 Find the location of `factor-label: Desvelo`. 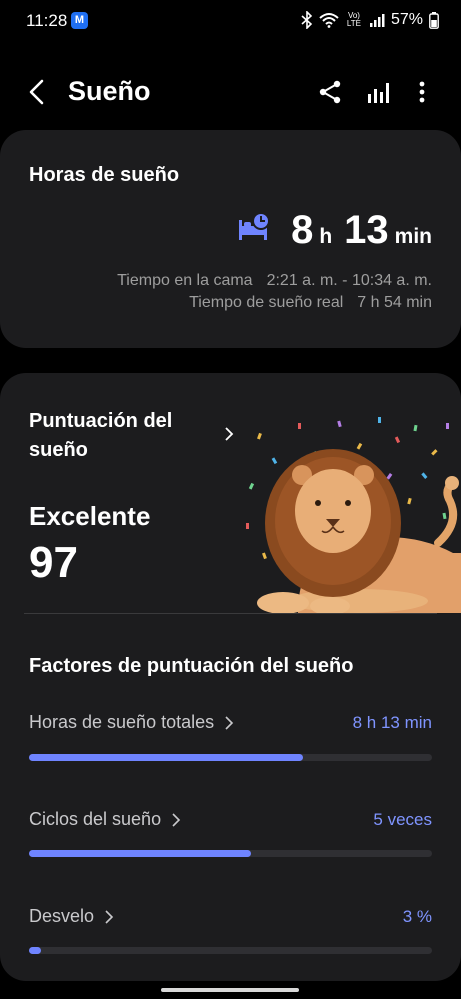

factor-label: Desvelo is located at coordinates (62, 916).